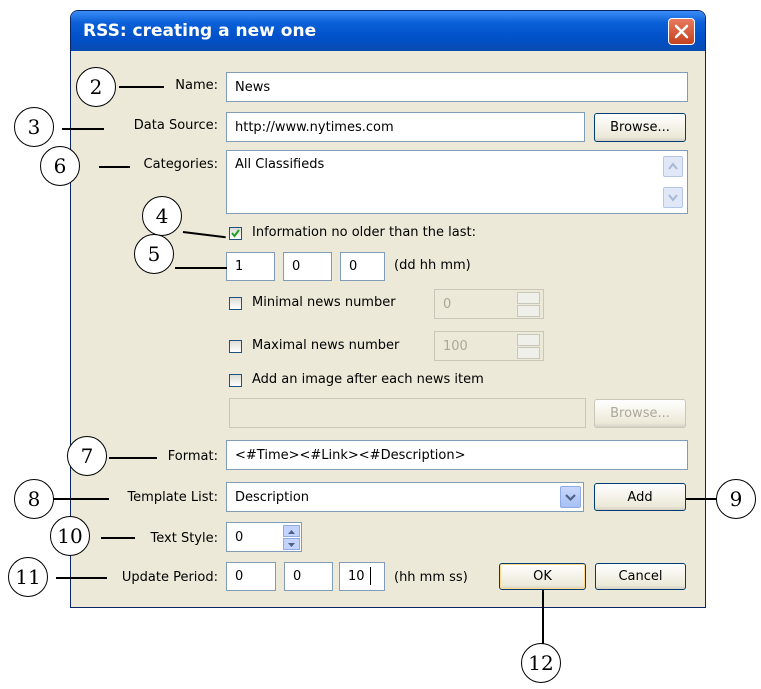 Image resolution: width=761 pixels, height=689 pixels. I want to click on chevron-up-icon, so click(673, 166).